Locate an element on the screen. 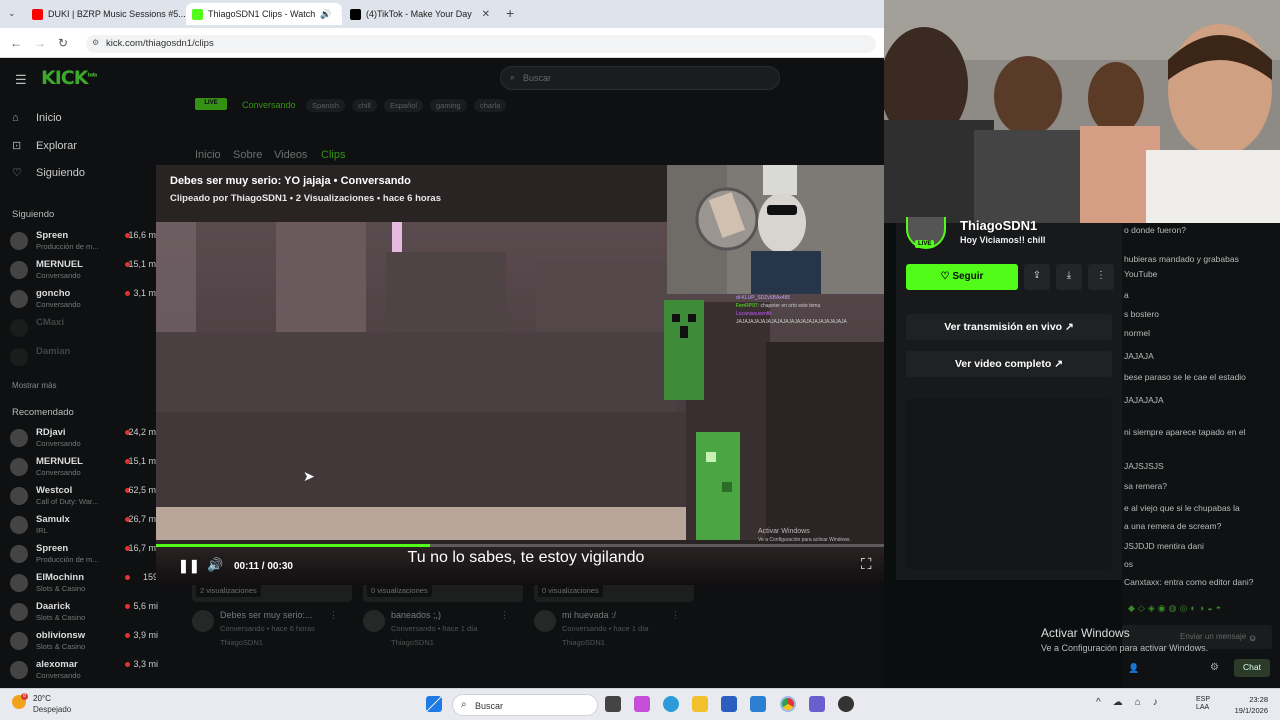  tab-clips: Clips is located at coordinates (333, 155).